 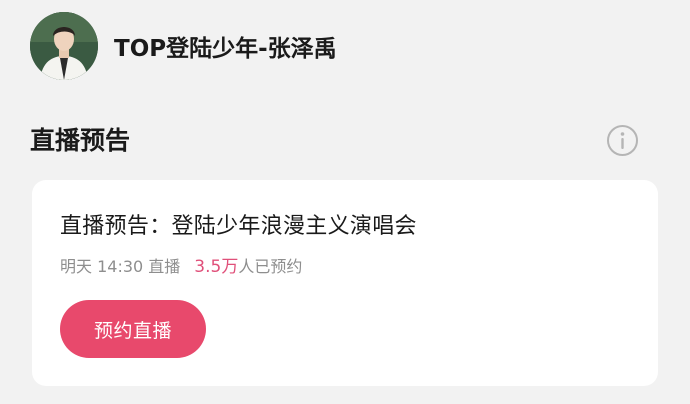 What do you see at coordinates (270, 266) in the screenshot?
I see `reservation-suffix: 人已预约` at bounding box center [270, 266].